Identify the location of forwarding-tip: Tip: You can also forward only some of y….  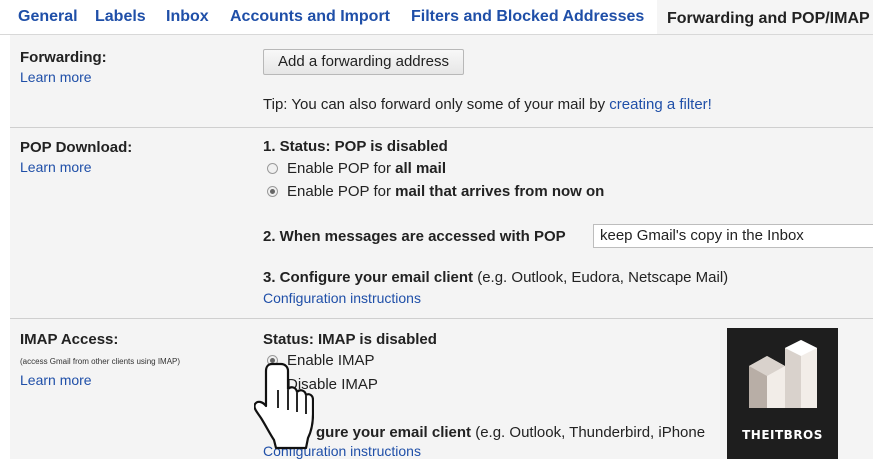
(487, 104).